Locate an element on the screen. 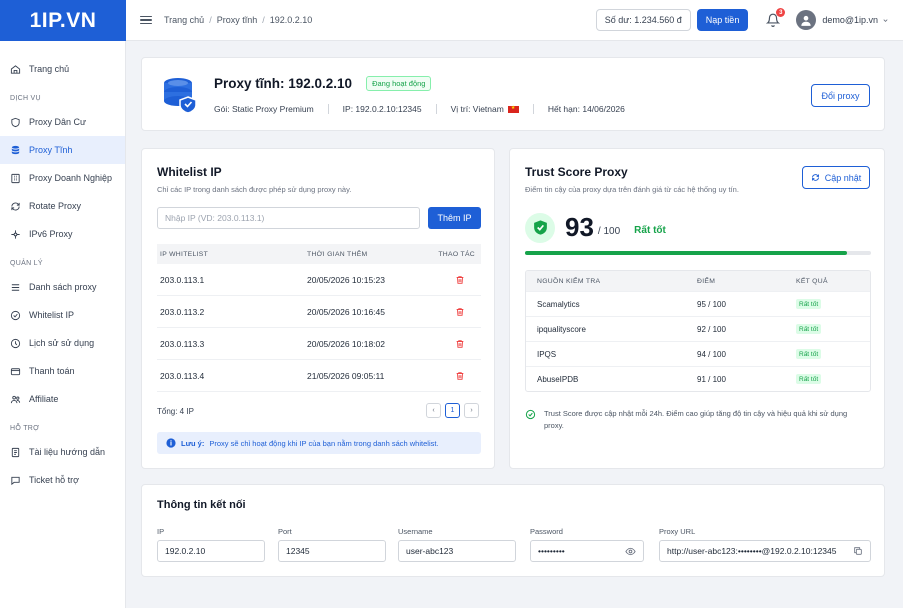 Image resolution: width=903 pixels, height=608 pixels. sidebar-item-label: Tài liệu hướng dẫn is located at coordinates (67, 452).